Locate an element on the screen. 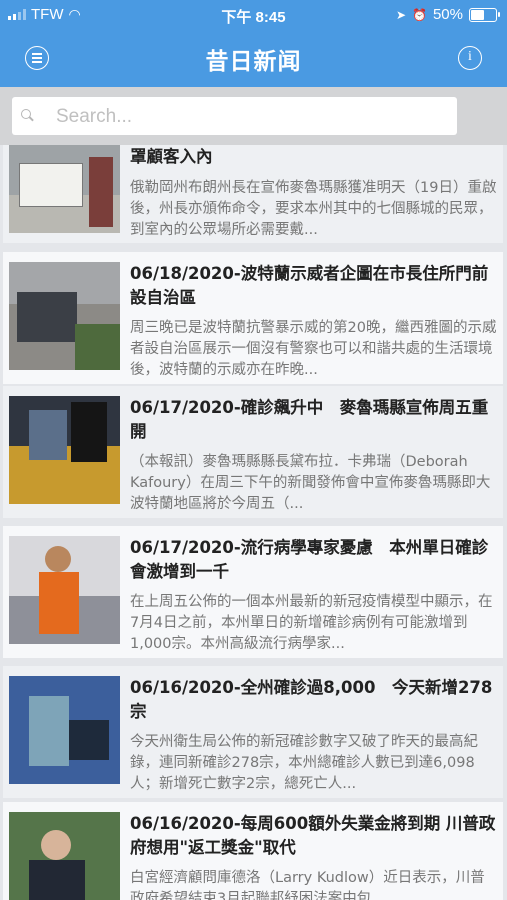 This screenshot has width=507, height=900. battery-fill is located at coordinates (477, 14).